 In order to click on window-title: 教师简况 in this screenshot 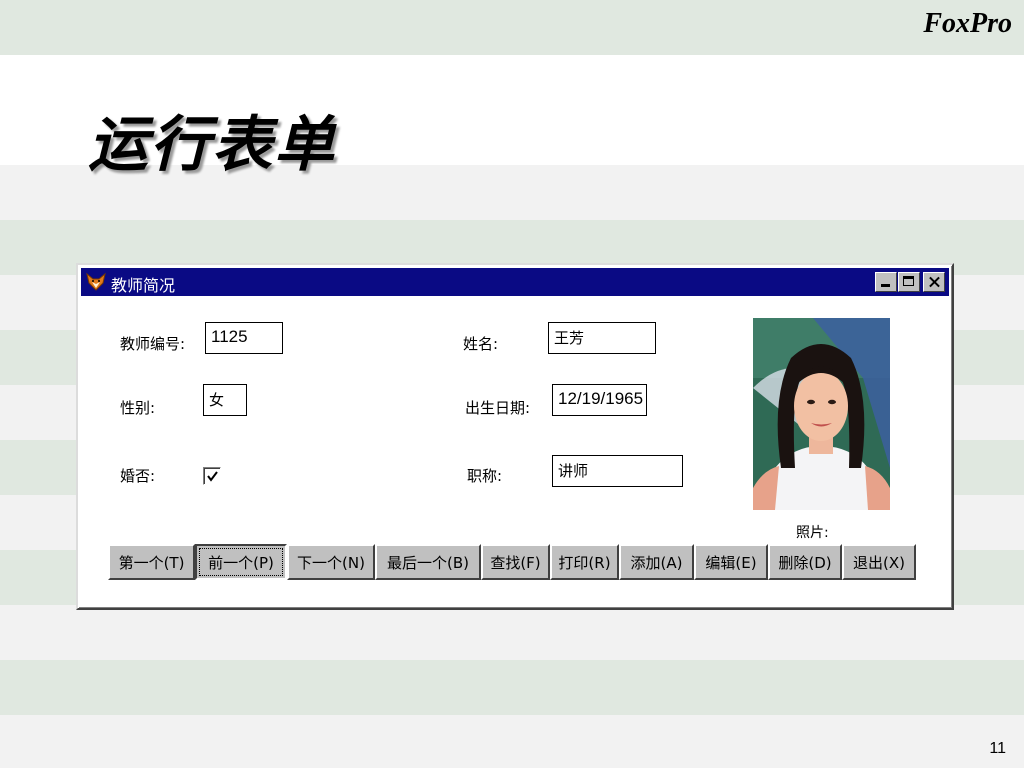, I will do `click(143, 285)`.